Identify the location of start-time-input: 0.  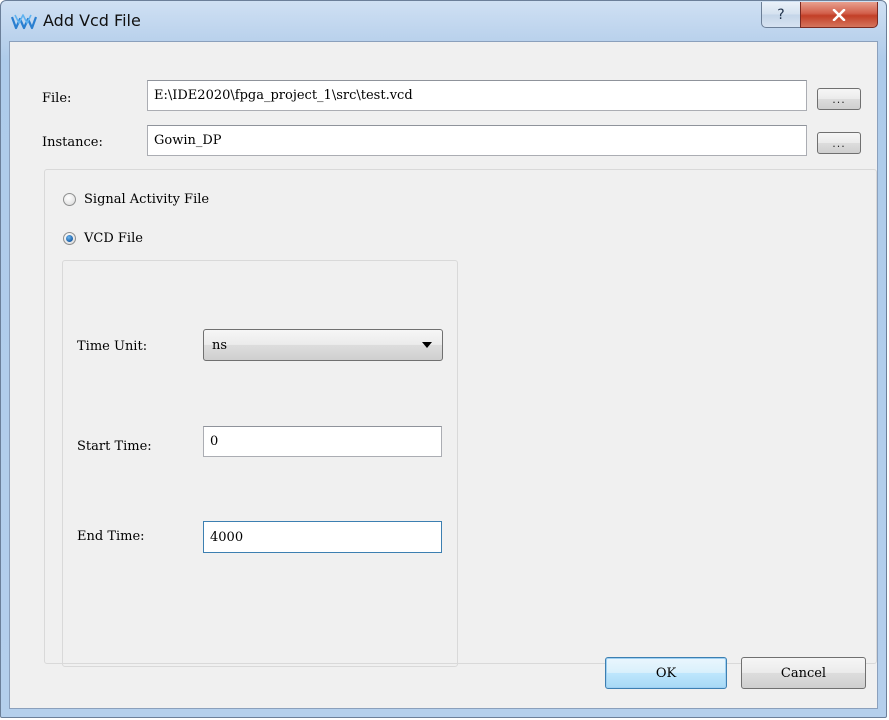
(322, 441).